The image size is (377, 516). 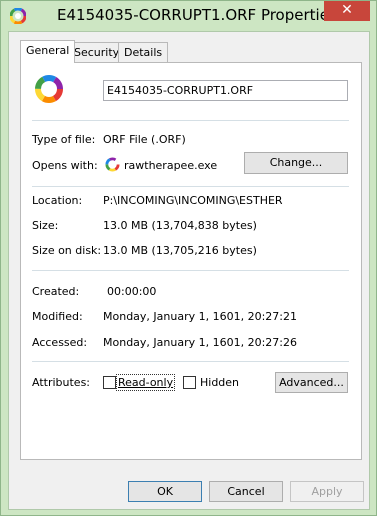 What do you see at coordinates (132, 291) in the screenshot?
I see `created-value: 00:00:00` at bounding box center [132, 291].